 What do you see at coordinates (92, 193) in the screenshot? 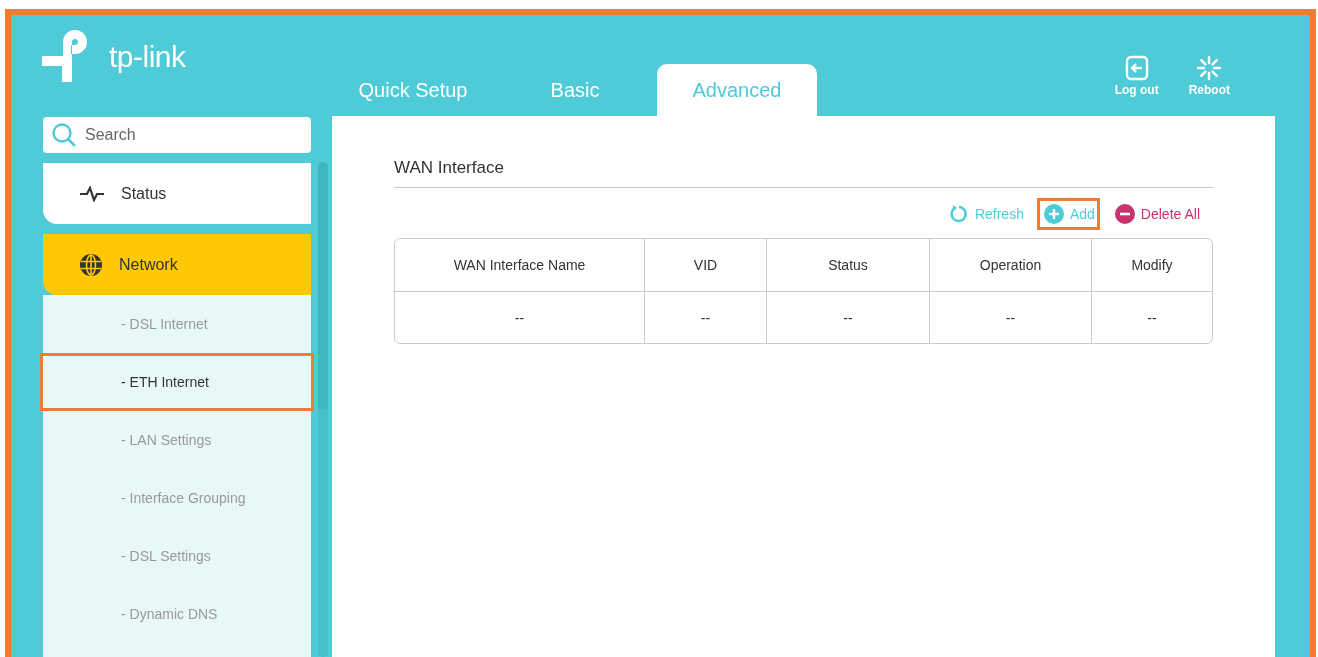
I see `pulse-icon` at bounding box center [92, 193].